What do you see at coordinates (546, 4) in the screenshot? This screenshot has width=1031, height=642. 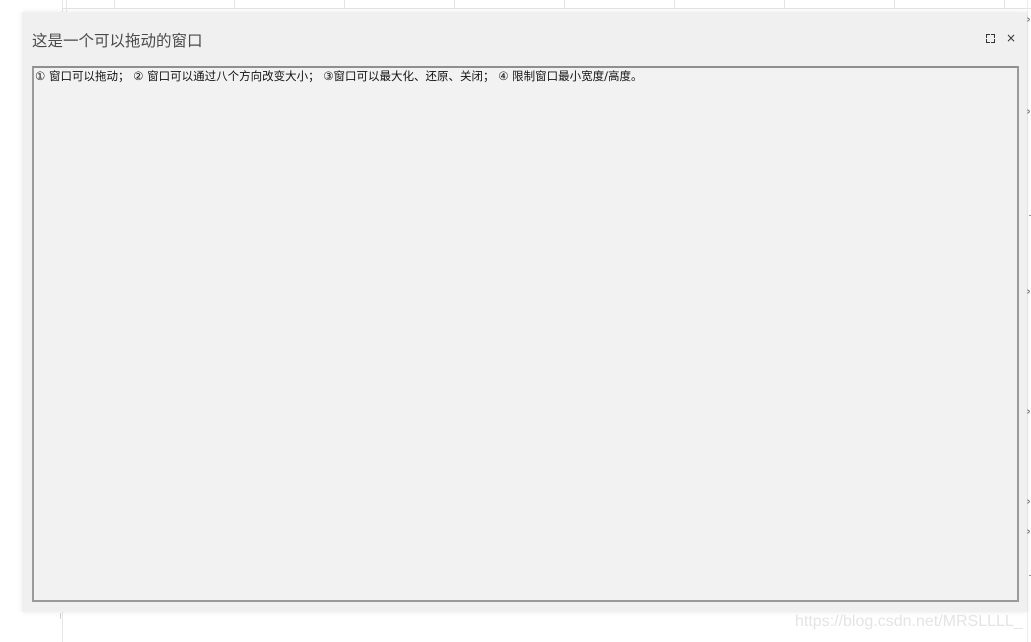 I see `background-table` at bounding box center [546, 4].